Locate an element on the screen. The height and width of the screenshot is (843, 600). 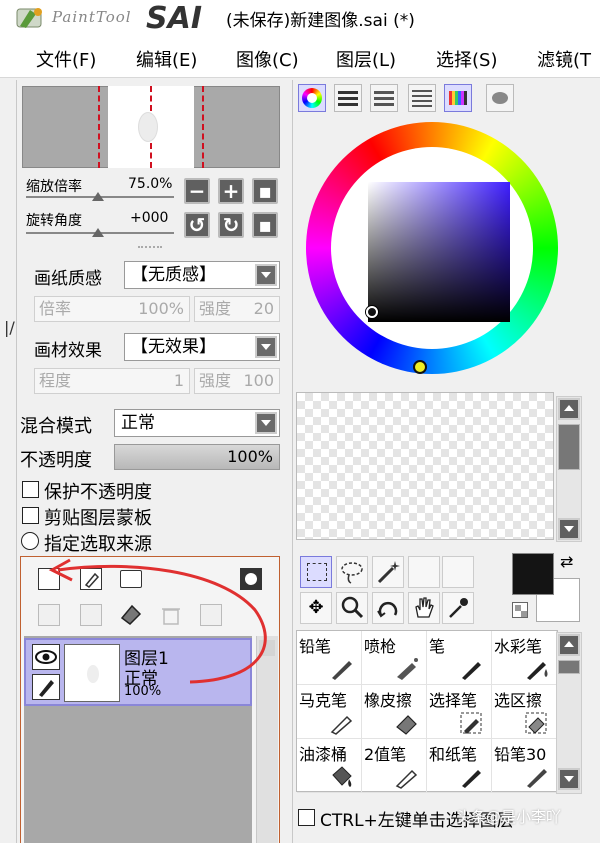
menu-image: 图像(C) is located at coordinates (267, 59).